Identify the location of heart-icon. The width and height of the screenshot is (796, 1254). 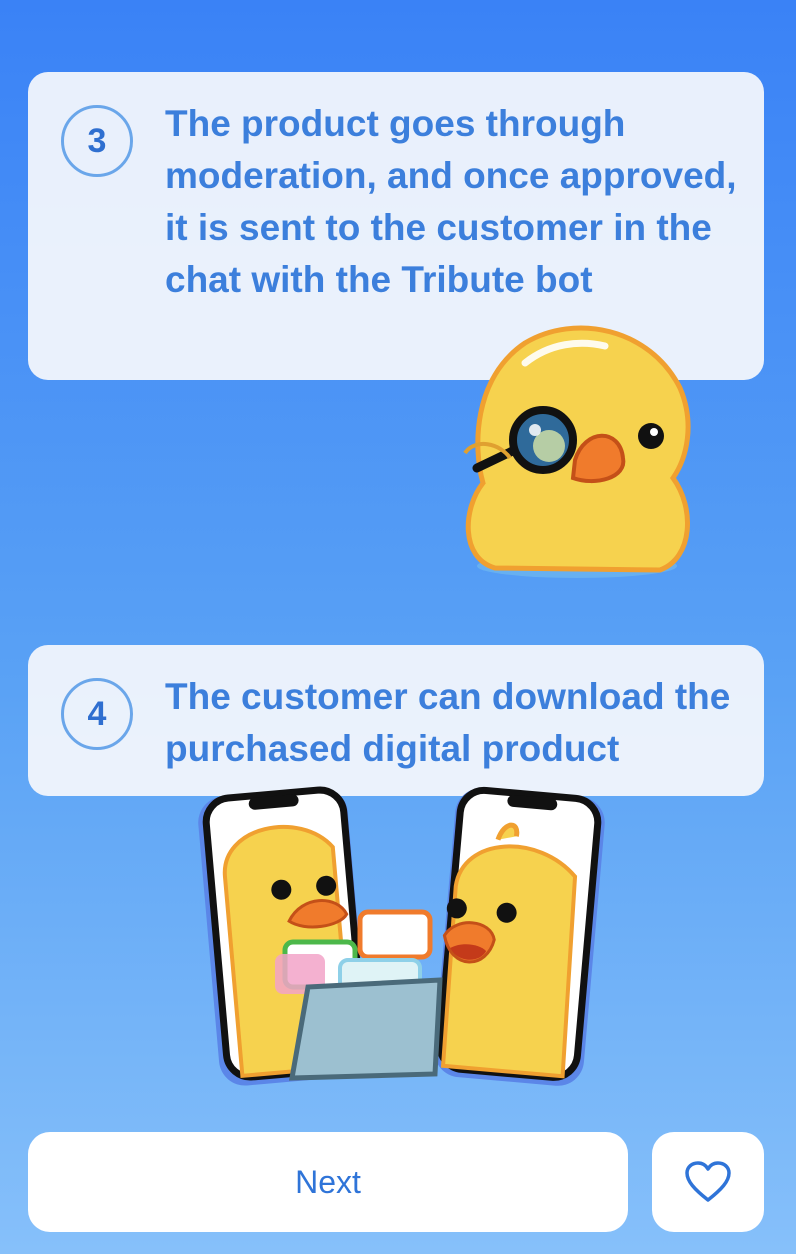
(708, 1181).